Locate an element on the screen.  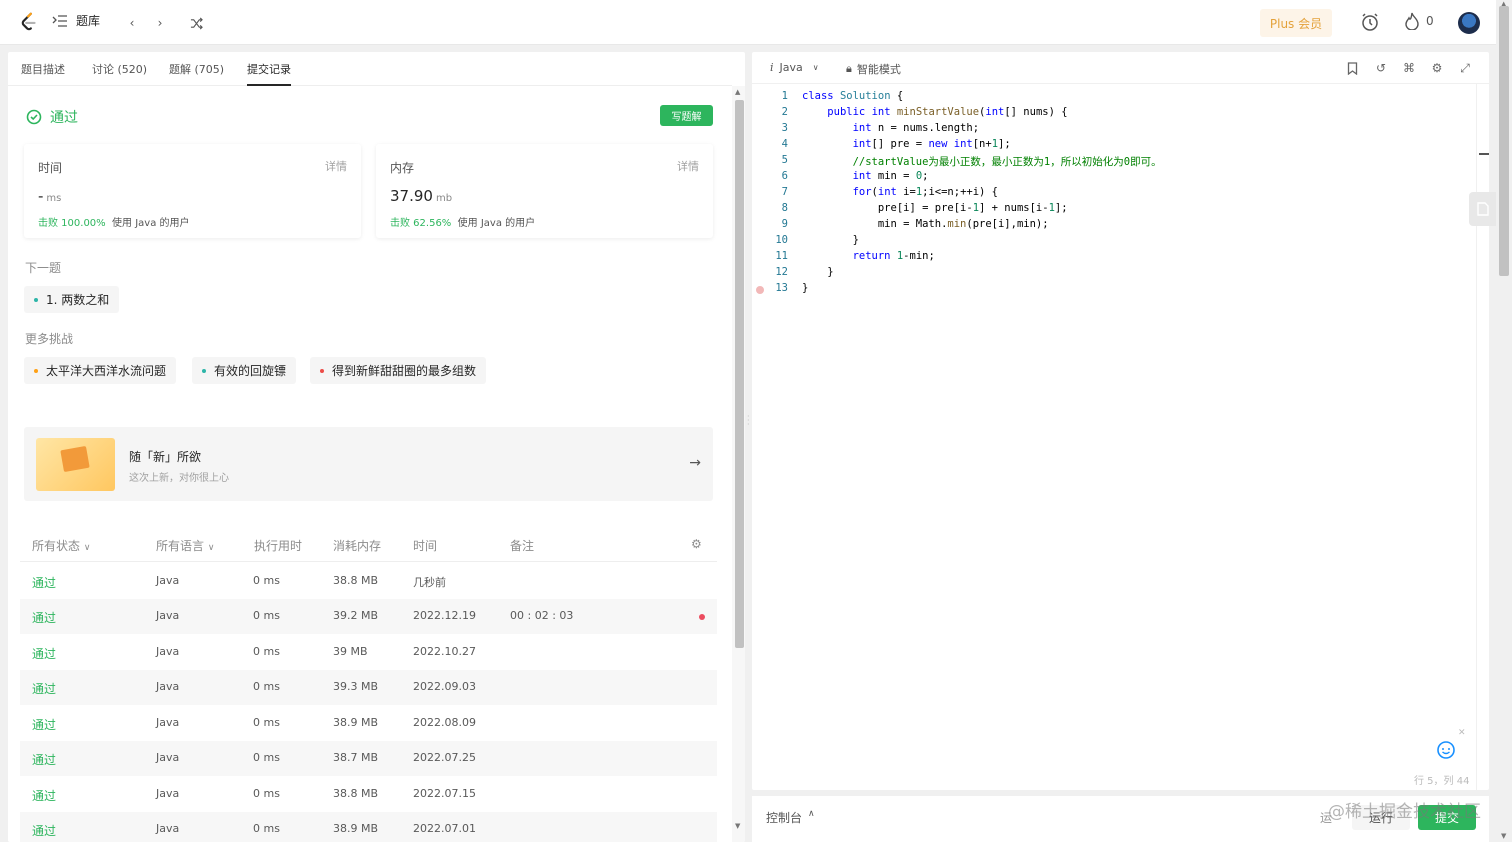
write-solution-button: 写题解 is located at coordinates (686, 115).